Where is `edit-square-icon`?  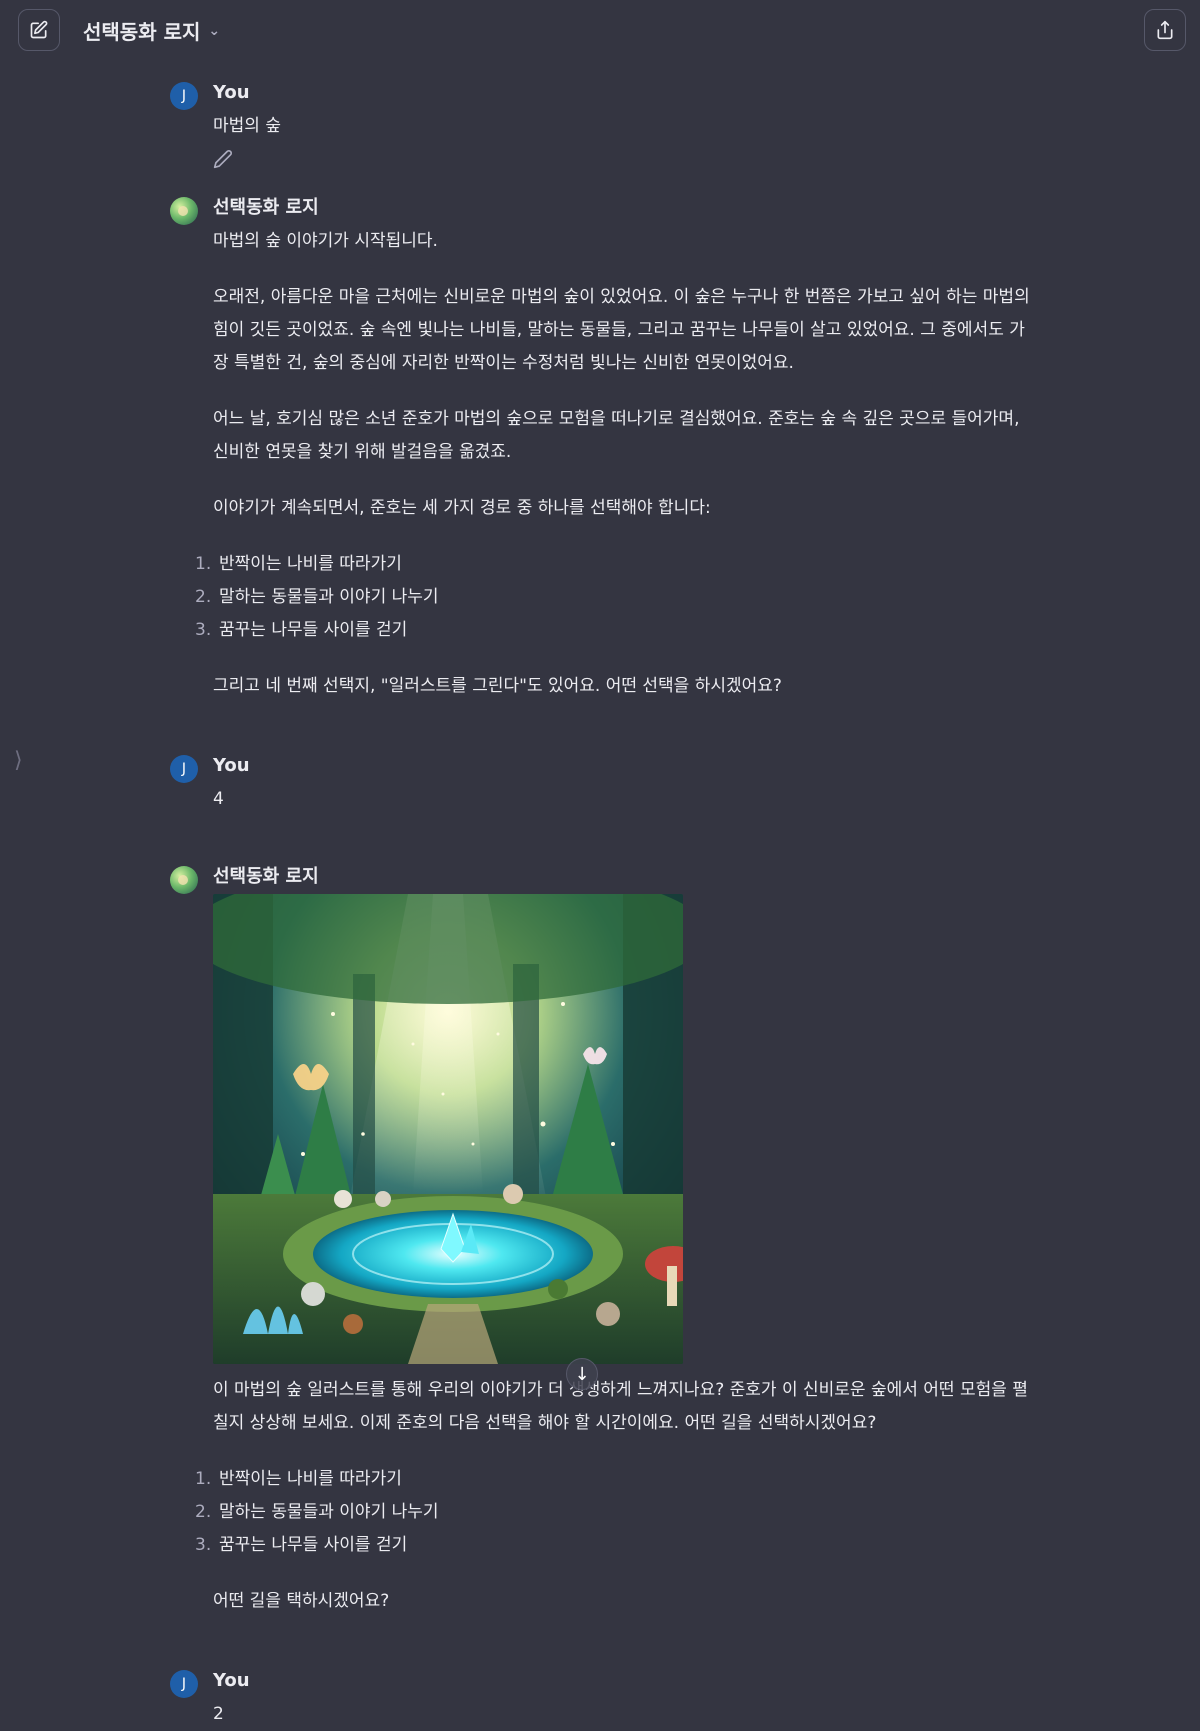
edit-square-icon is located at coordinates (39, 29).